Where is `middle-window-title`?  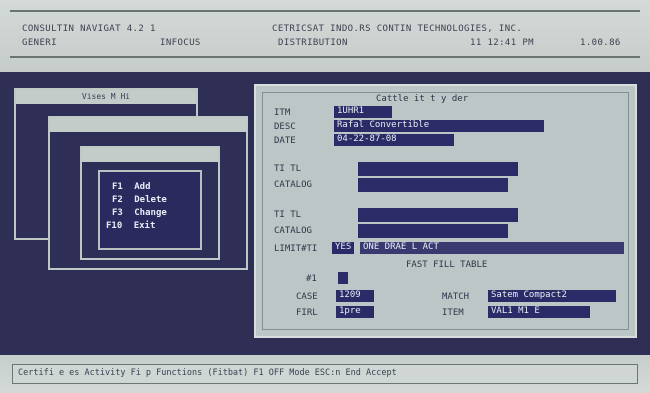 middle-window-title is located at coordinates (148, 125).